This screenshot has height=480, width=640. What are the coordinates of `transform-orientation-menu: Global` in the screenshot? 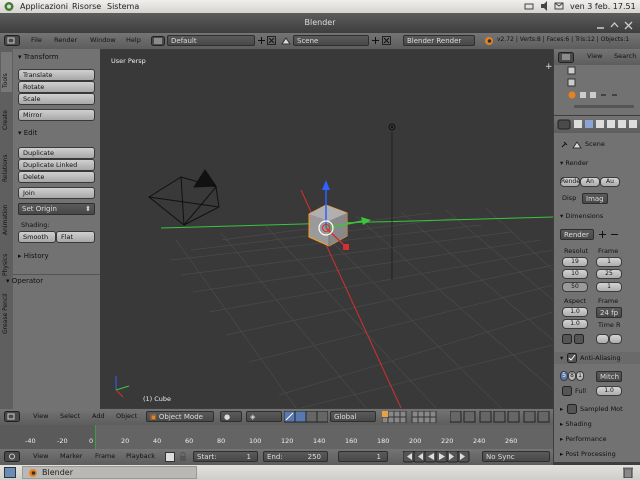 It's located at (353, 416).